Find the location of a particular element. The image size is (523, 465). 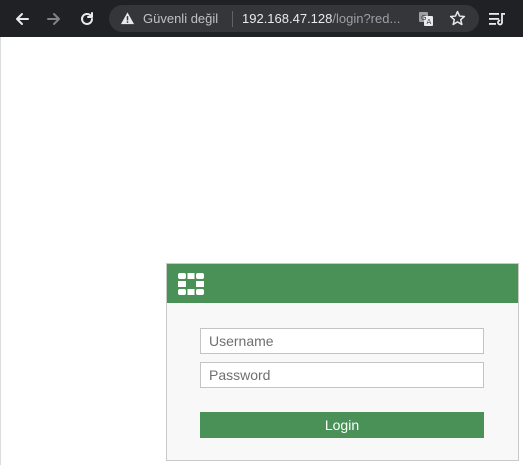

back-button is located at coordinates (22, 19).